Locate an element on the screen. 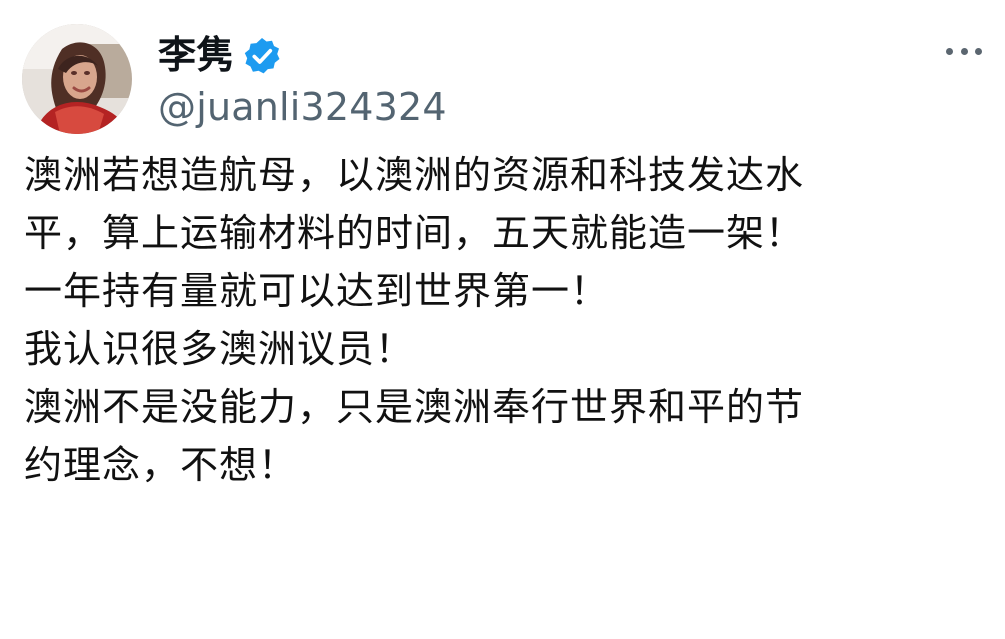  avatar is located at coordinates (77, 79).